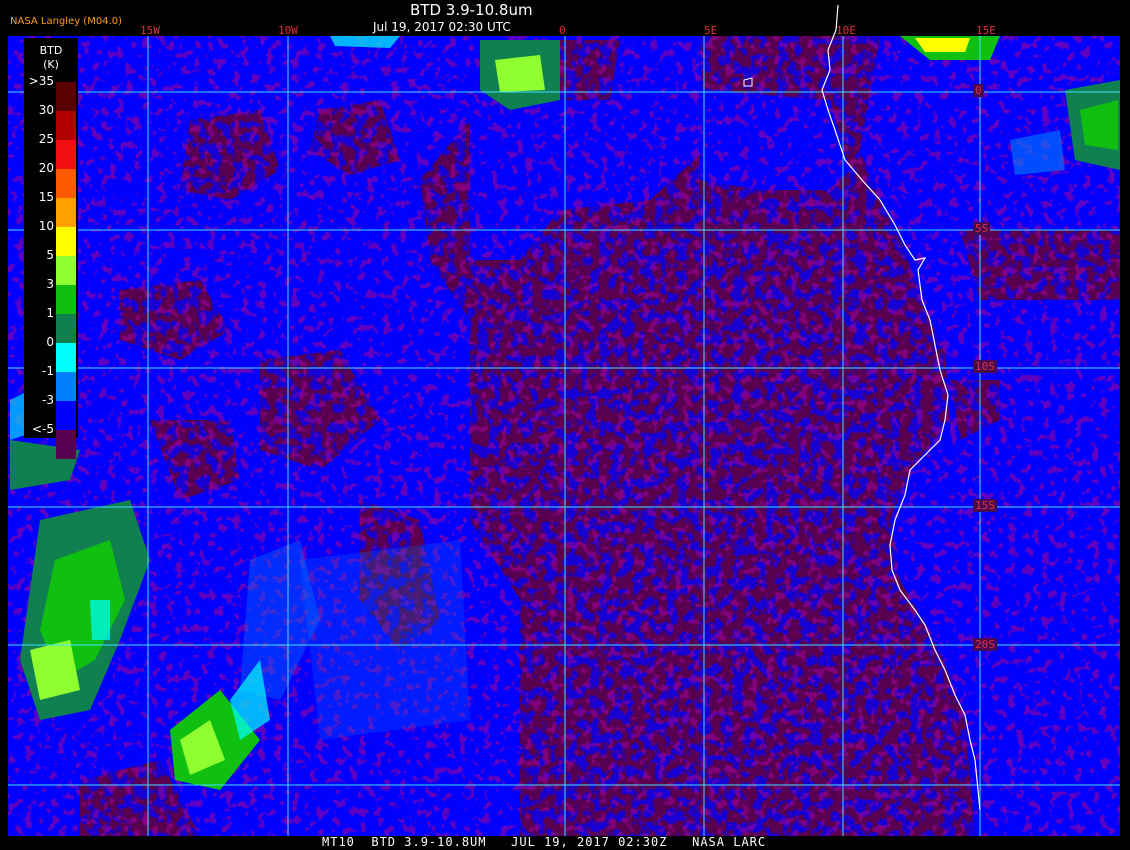  Describe the element at coordinates (46, 226) in the screenshot. I see `legend-tick-label: 10` at that location.